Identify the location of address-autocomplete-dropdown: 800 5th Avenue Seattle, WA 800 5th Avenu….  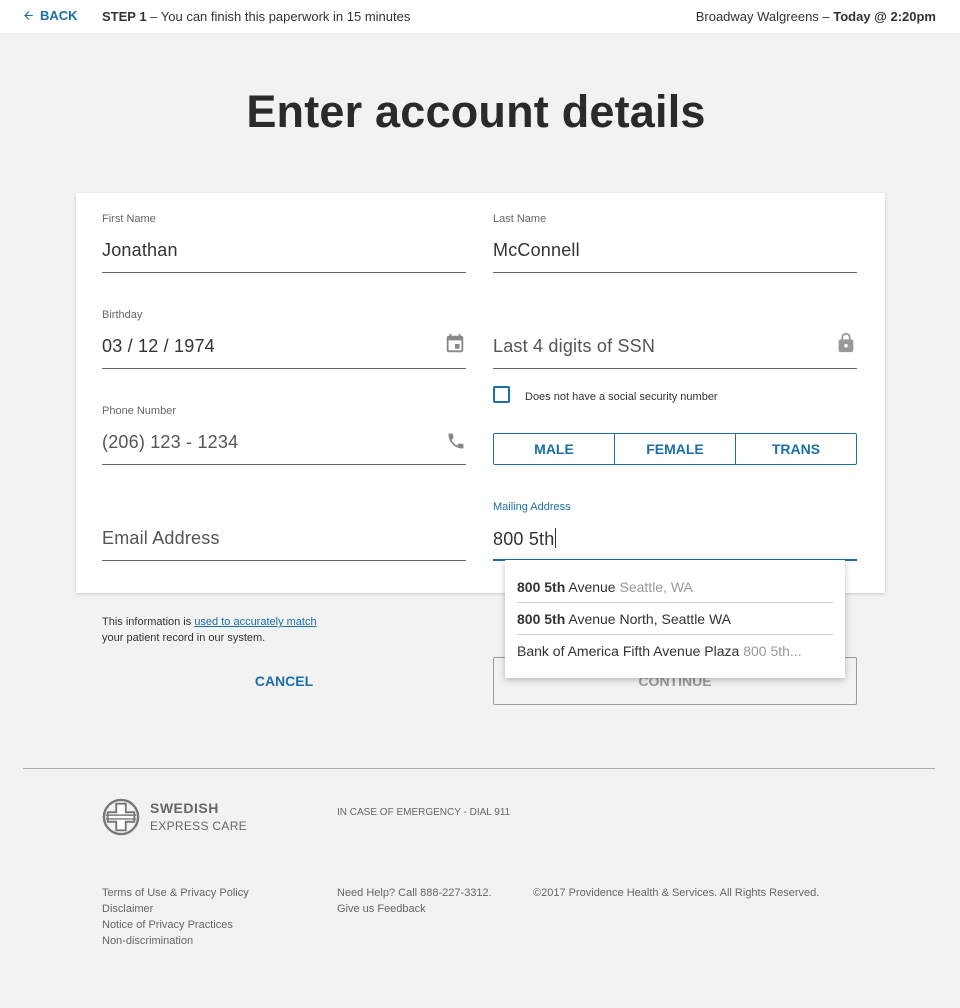
(675, 619).